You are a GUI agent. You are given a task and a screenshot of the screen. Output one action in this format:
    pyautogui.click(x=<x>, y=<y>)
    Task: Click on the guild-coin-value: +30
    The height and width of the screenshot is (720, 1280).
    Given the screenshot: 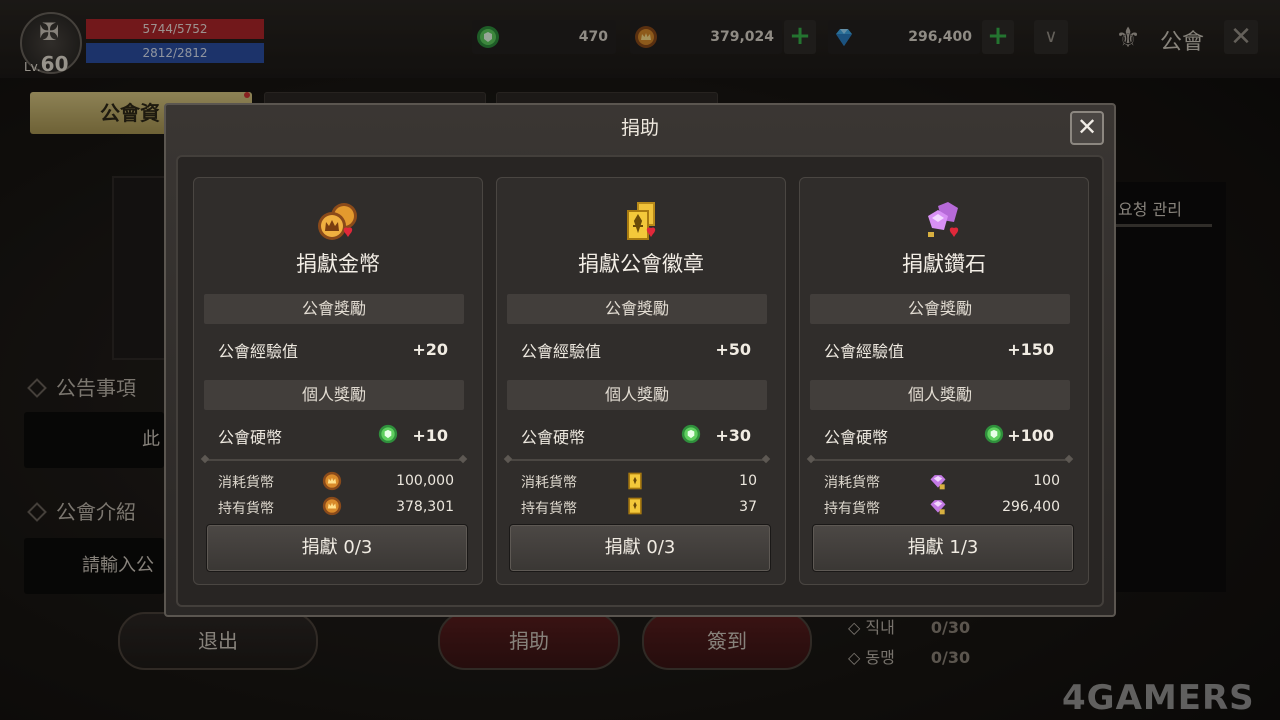 What is the action you would take?
    pyautogui.click(x=733, y=435)
    